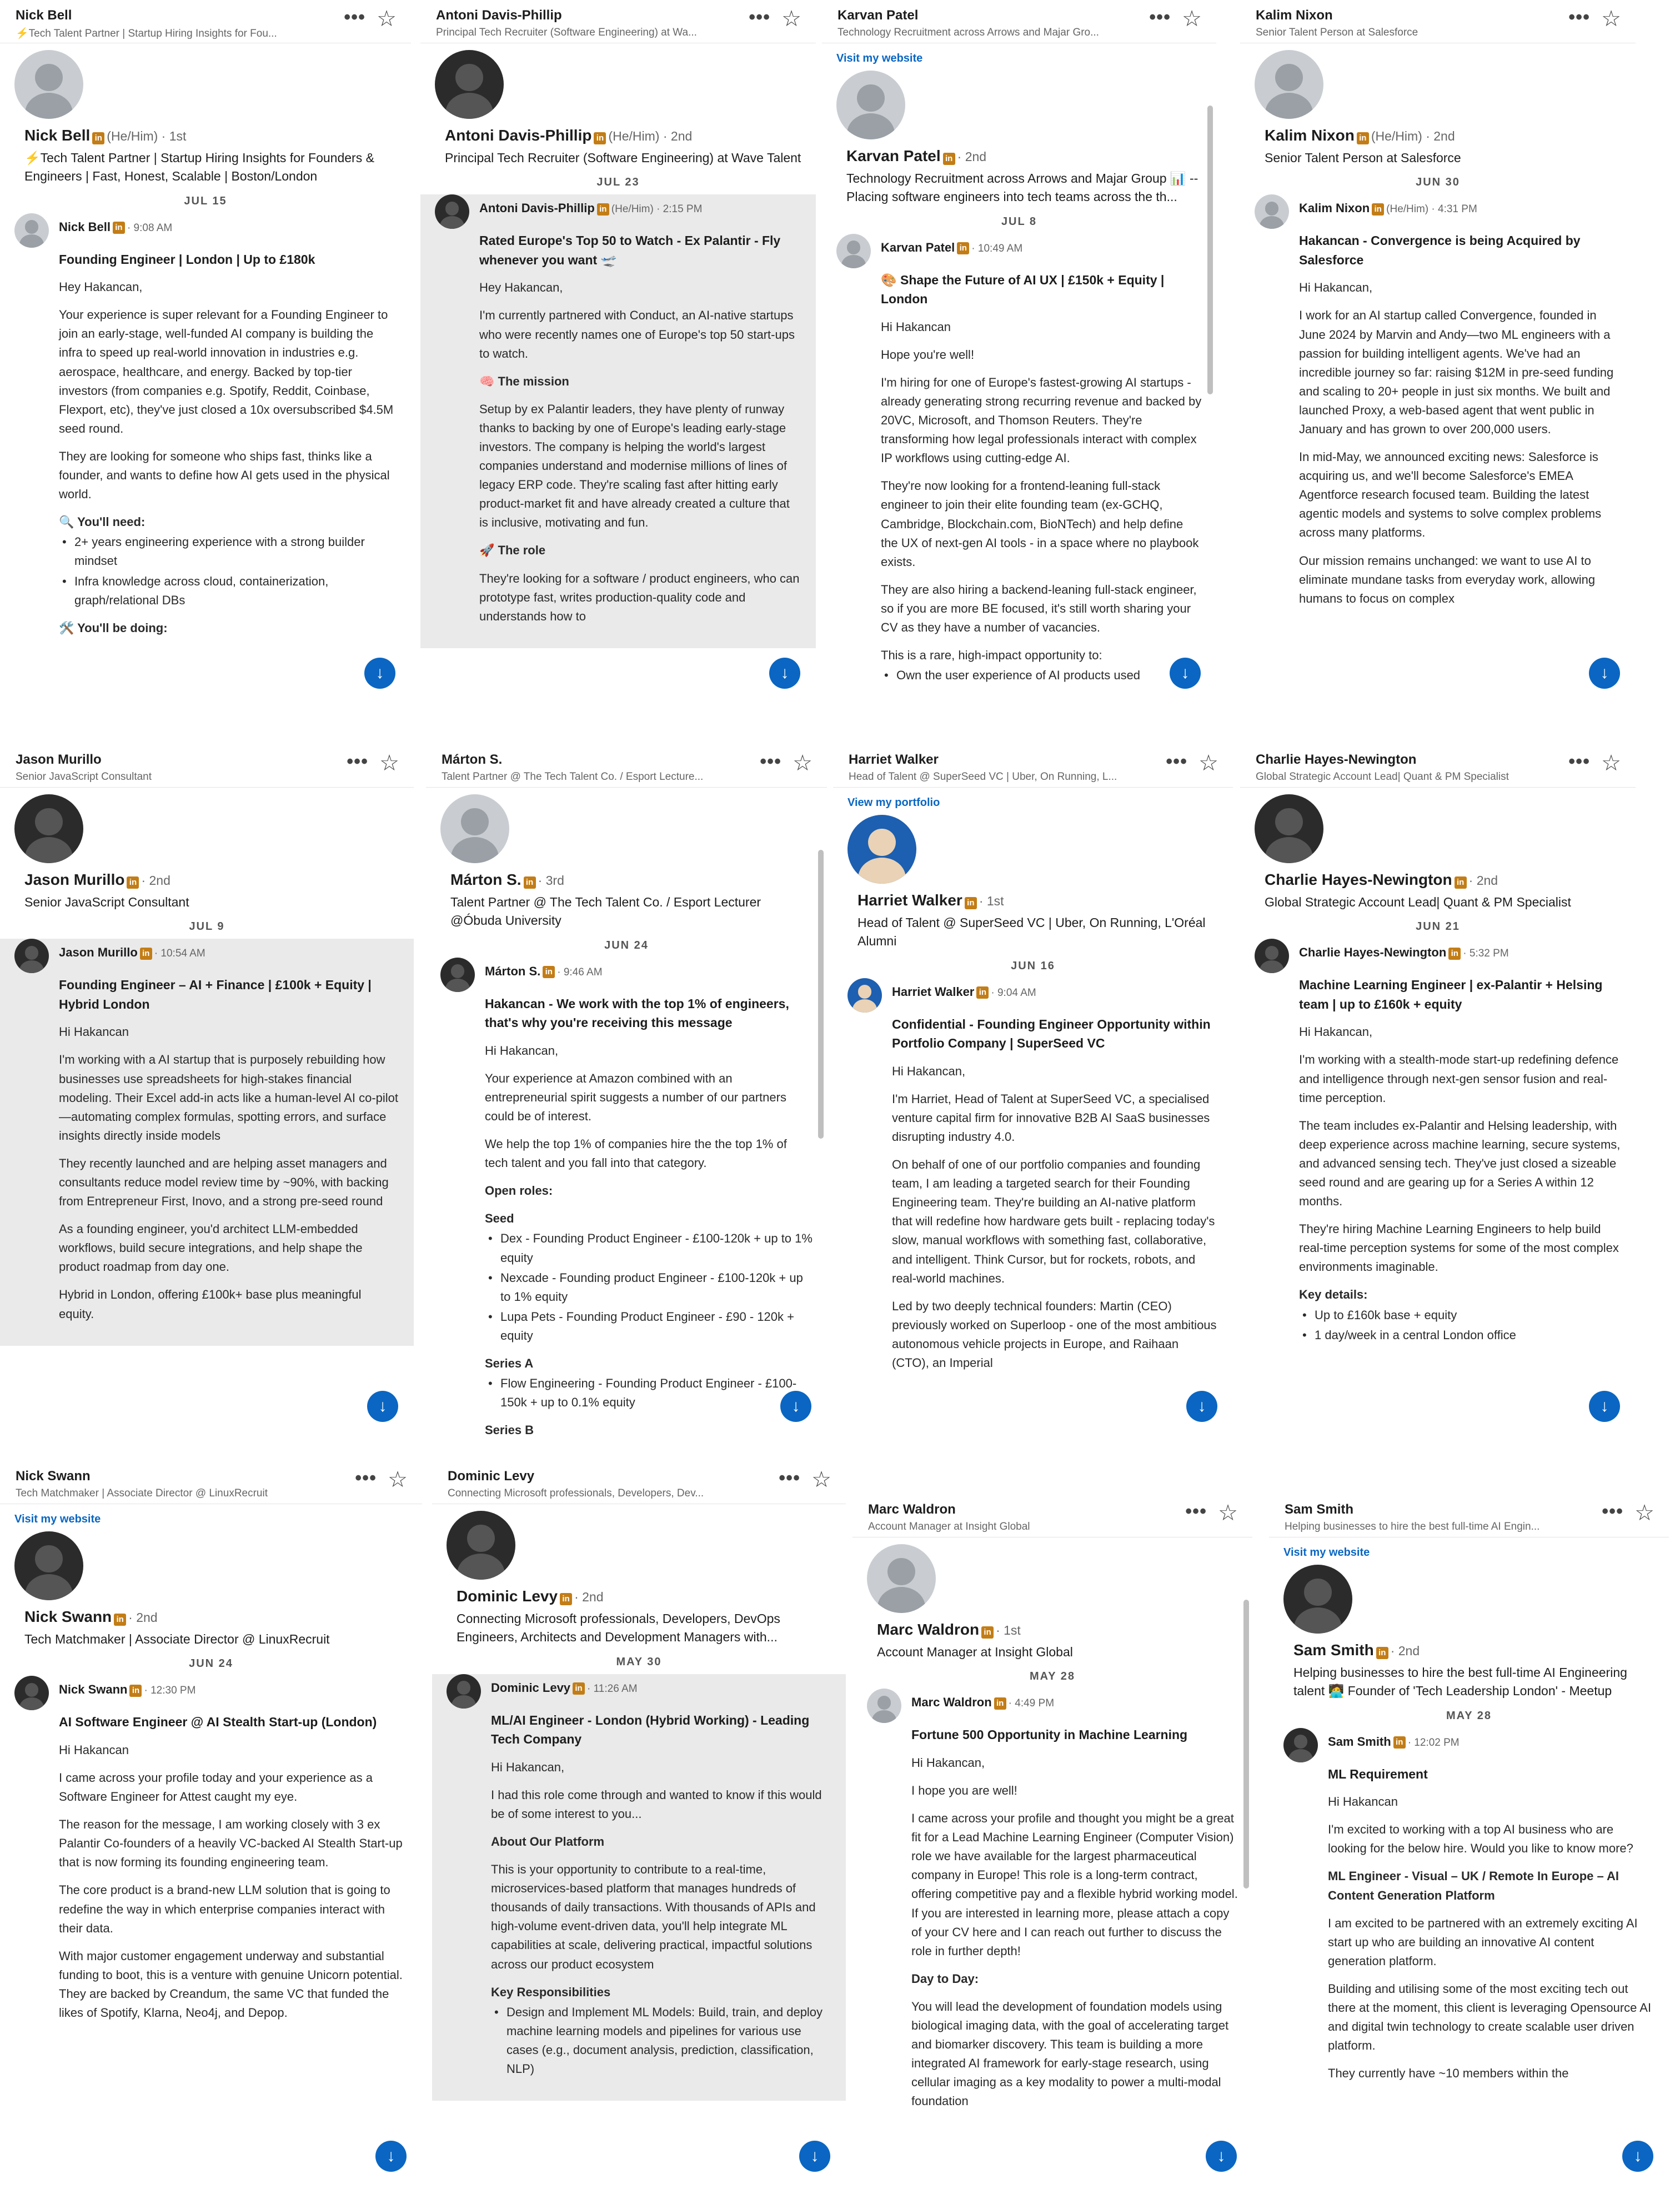  I want to click on header-name: Dominic Levy, so click(597, 1476).